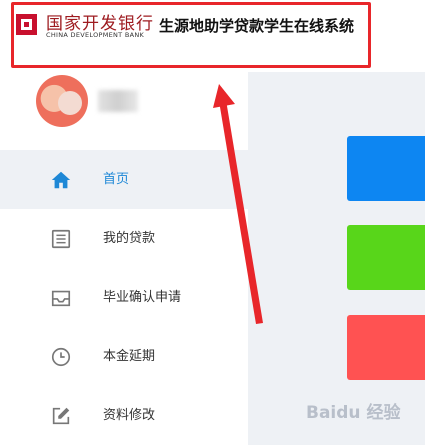 The image size is (425, 445). Describe the element at coordinates (61, 357) in the screenshot. I see `clock-icon` at that location.